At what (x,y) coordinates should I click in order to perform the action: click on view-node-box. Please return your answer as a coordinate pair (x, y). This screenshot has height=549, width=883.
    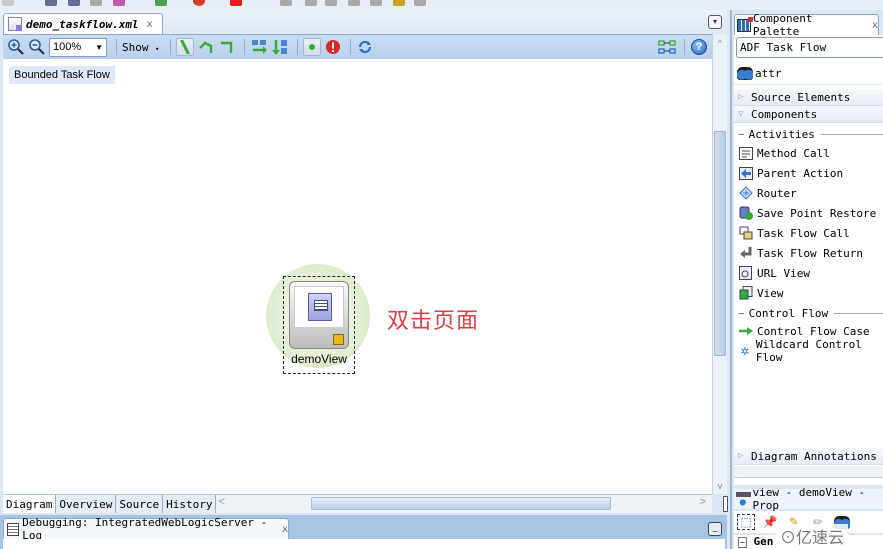
    Looking at the image, I should click on (319, 315).